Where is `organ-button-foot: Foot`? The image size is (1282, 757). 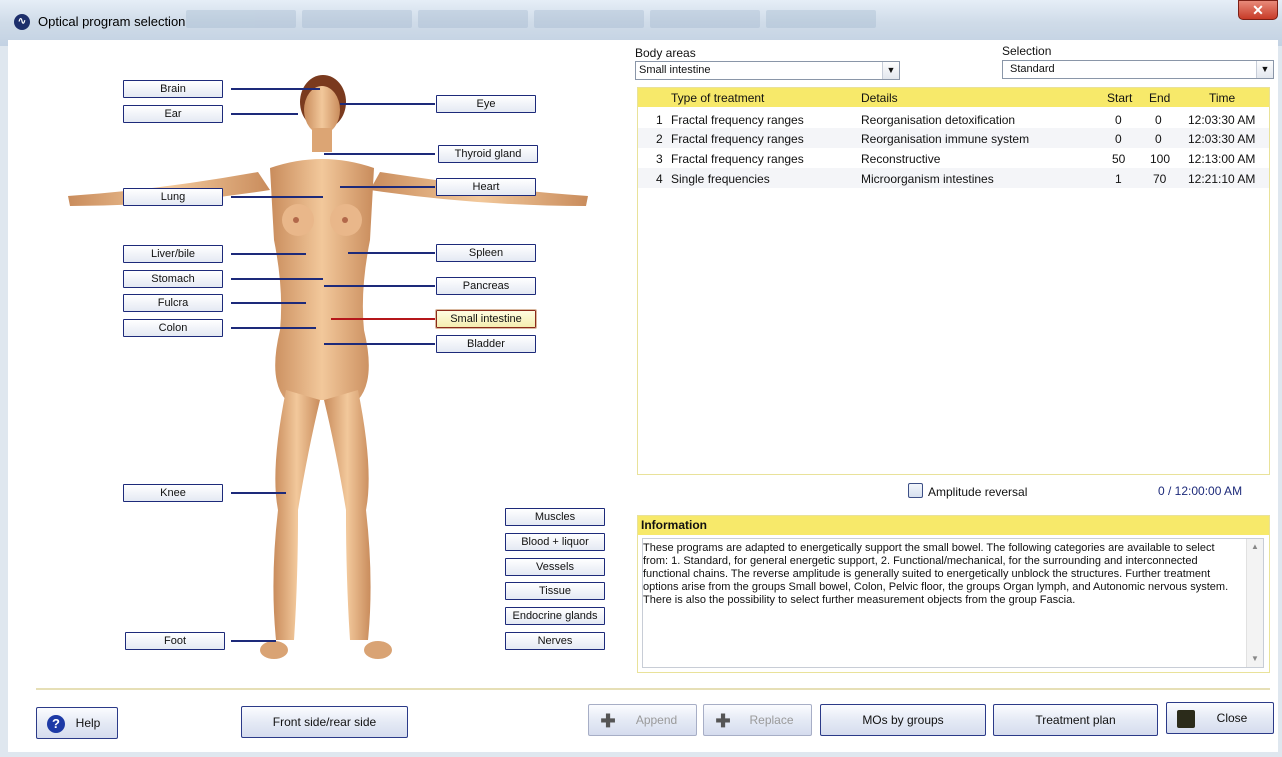 organ-button-foot: Foot is located at coordinates (175, 641).